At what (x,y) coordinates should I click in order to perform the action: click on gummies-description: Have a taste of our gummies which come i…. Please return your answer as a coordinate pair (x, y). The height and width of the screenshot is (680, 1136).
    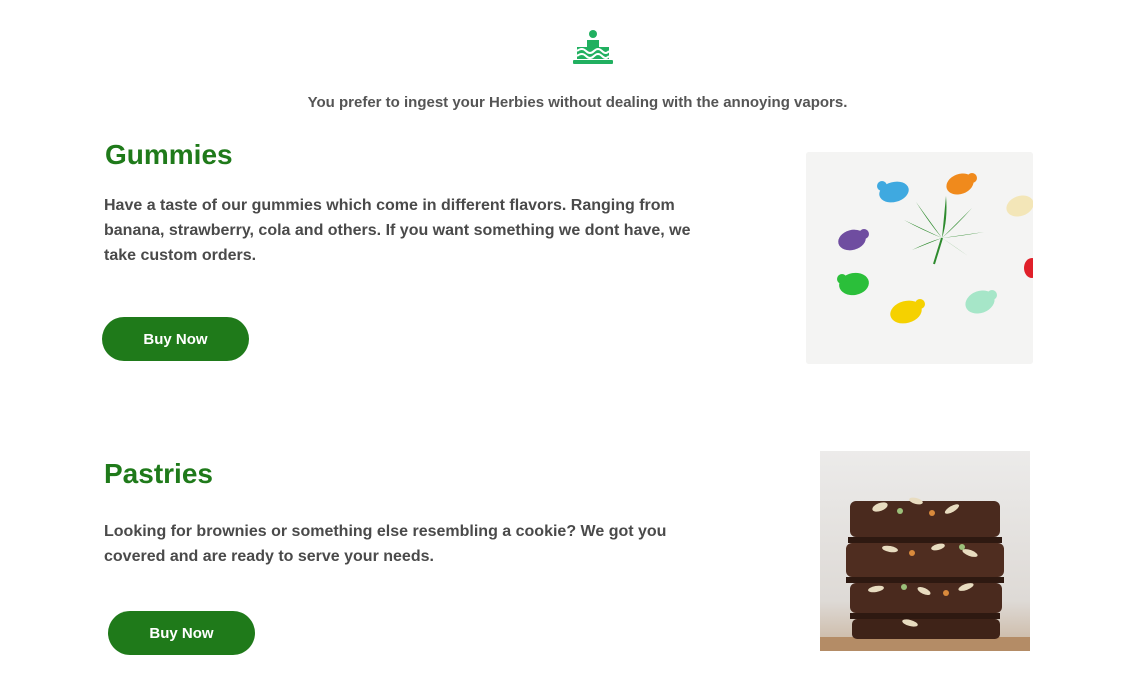
    Looking at the image, I should click on (397, 230).